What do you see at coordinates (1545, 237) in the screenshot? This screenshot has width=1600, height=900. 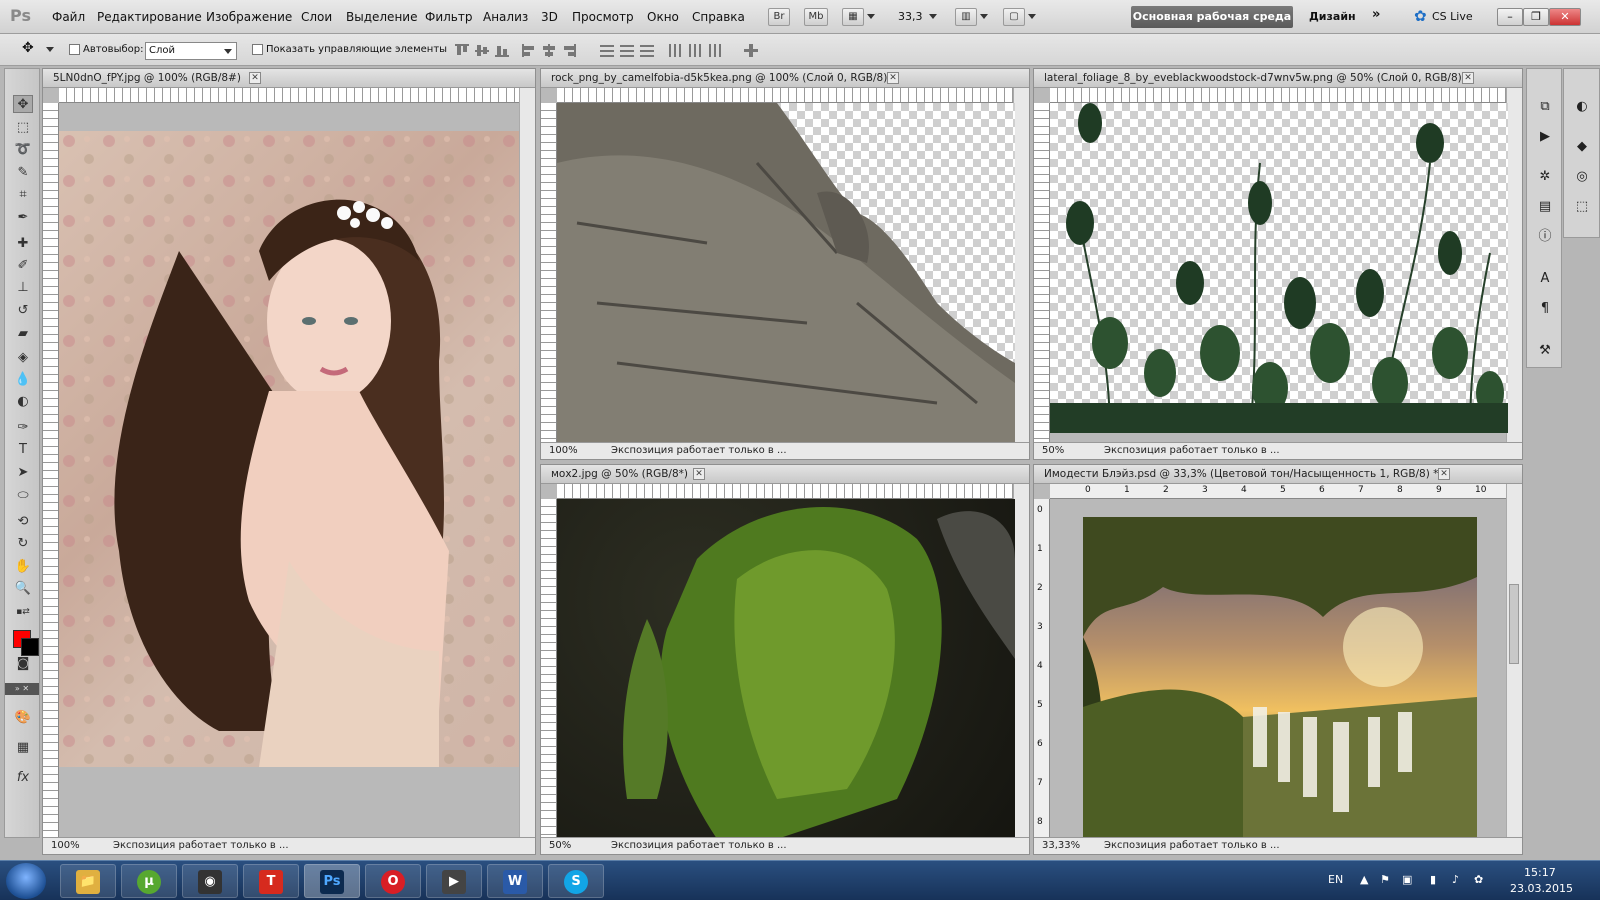 I see `info-panel-icon: ⓘ` at bounding box center [1545, 237].